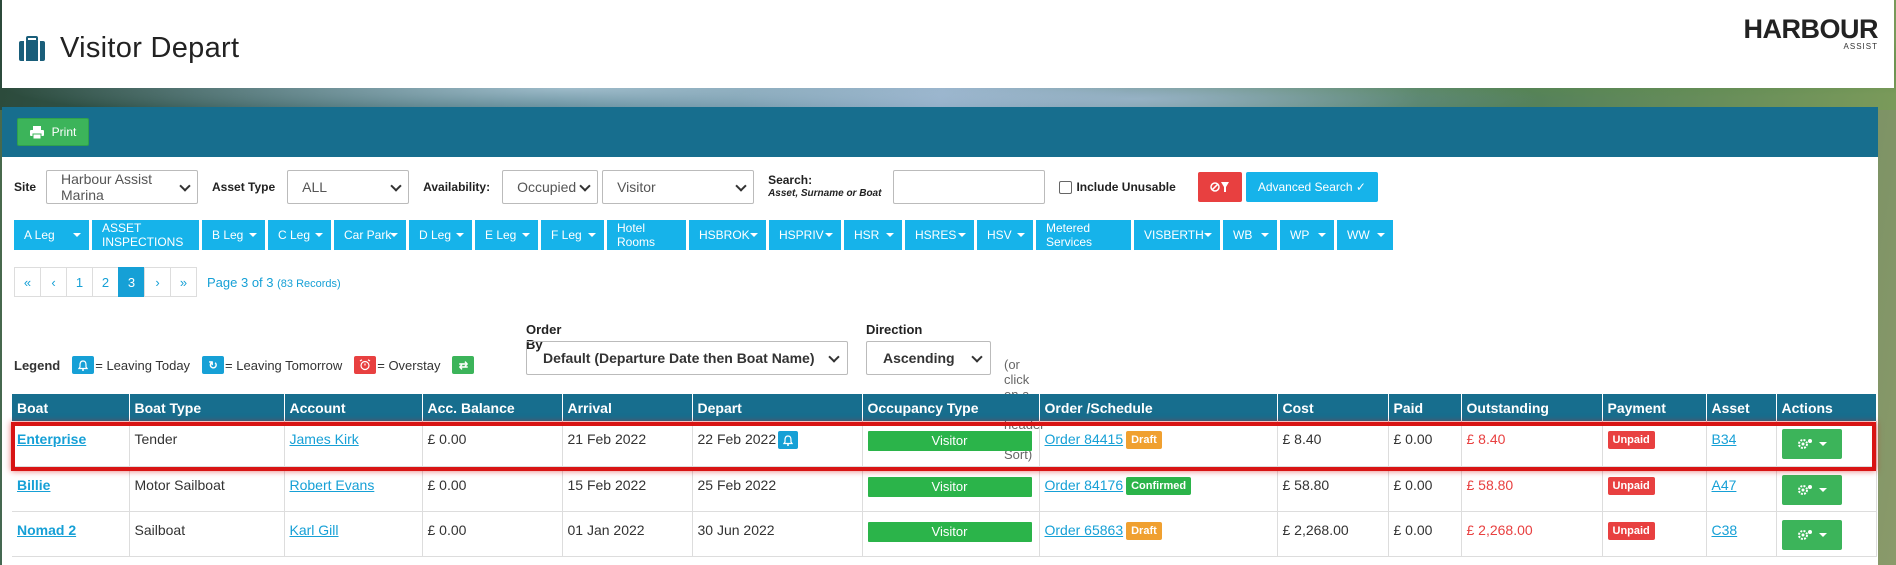 The height and width of the screenshot is (565, 1896). What do you see at coordinates (1532, 444) in the screenshot?
I see `cell-outstanding: £ 8.40` at bounding box center [1532, 444].